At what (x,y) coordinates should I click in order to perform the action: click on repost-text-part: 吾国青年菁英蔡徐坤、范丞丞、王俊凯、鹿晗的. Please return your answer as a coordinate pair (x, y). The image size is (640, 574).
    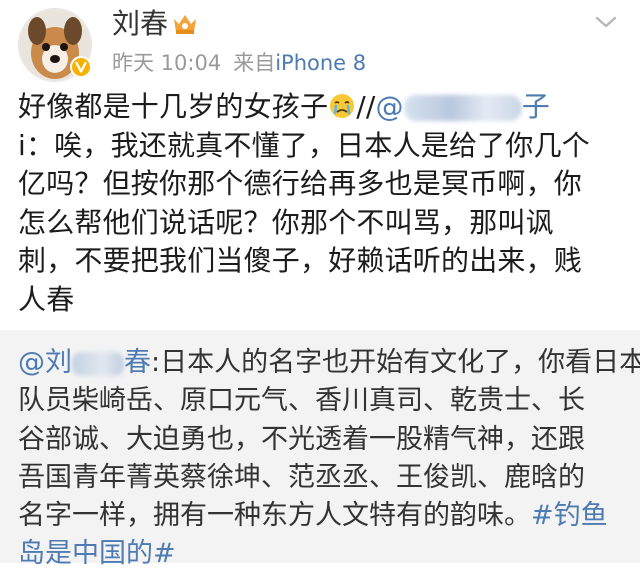
    Looking at the image, I should click on (301, 477).